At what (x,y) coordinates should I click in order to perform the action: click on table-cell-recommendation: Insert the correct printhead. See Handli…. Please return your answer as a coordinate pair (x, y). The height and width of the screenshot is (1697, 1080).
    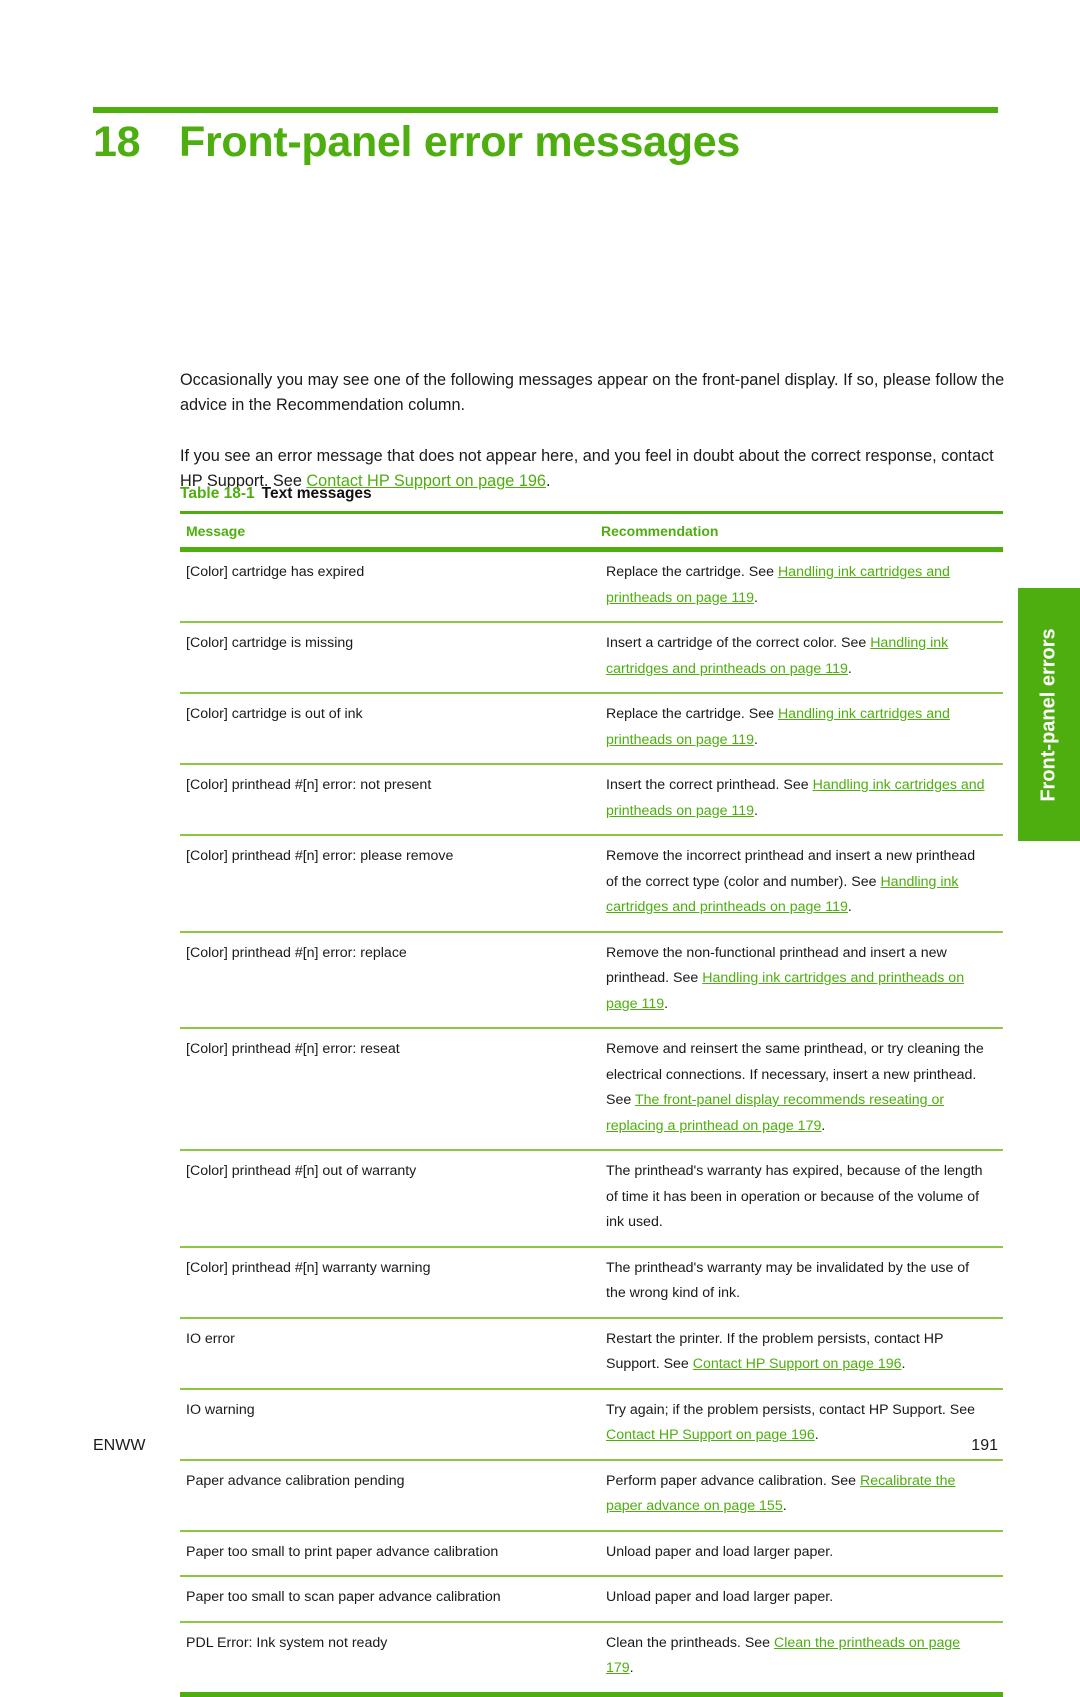
    Looking at the image, I should click on (799, 800).